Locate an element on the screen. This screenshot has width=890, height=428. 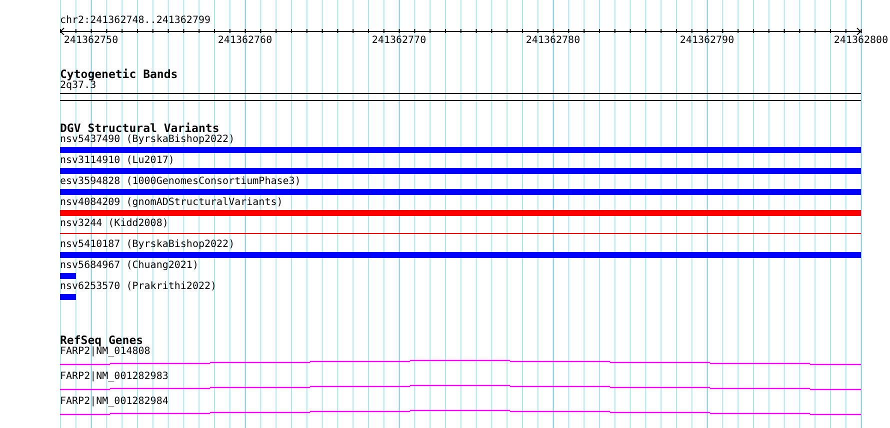
variant-label: esv3594828 (1000GenomesConsortiumPhase3) is located at coordinates (181, 182).